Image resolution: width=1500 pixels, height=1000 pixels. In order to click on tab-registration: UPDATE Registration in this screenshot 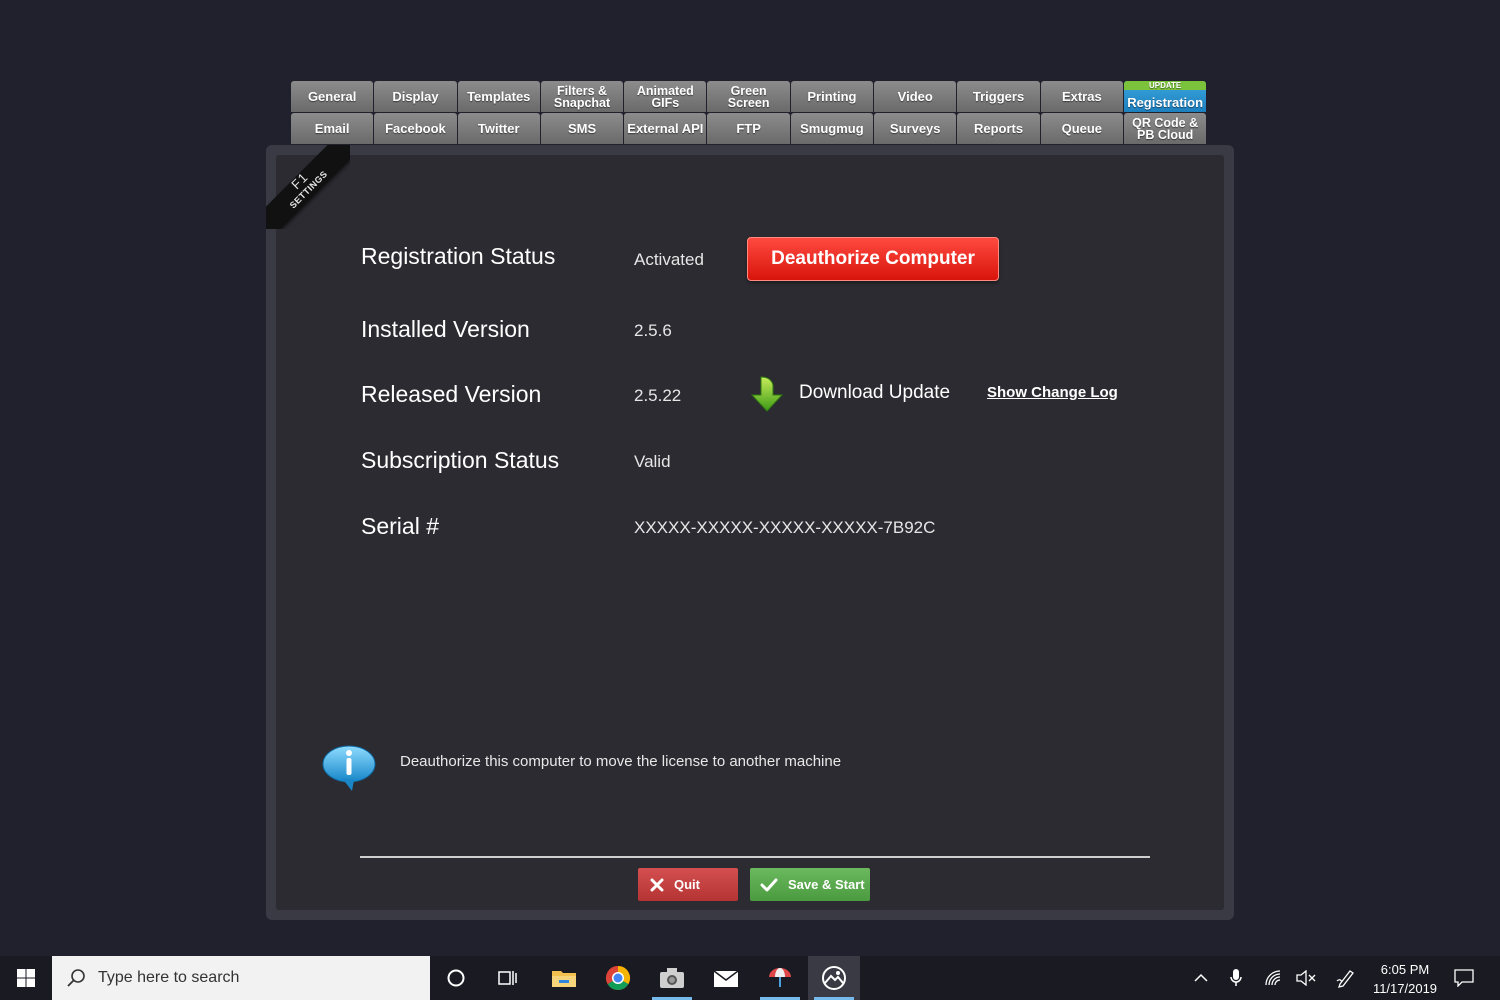, I will do `click(1165, 96)`.